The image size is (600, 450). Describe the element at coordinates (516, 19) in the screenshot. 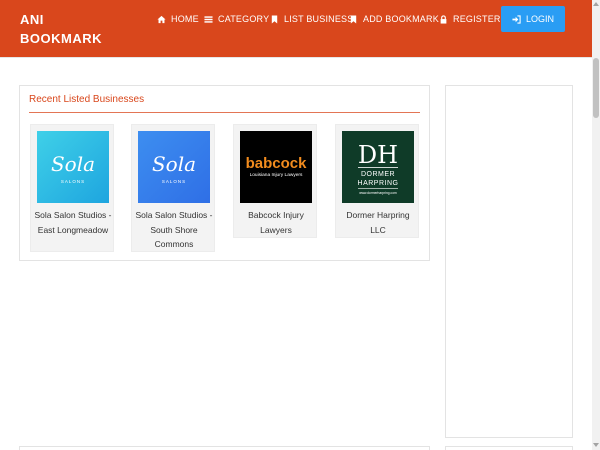

I see `sign-in-icon` at that location.